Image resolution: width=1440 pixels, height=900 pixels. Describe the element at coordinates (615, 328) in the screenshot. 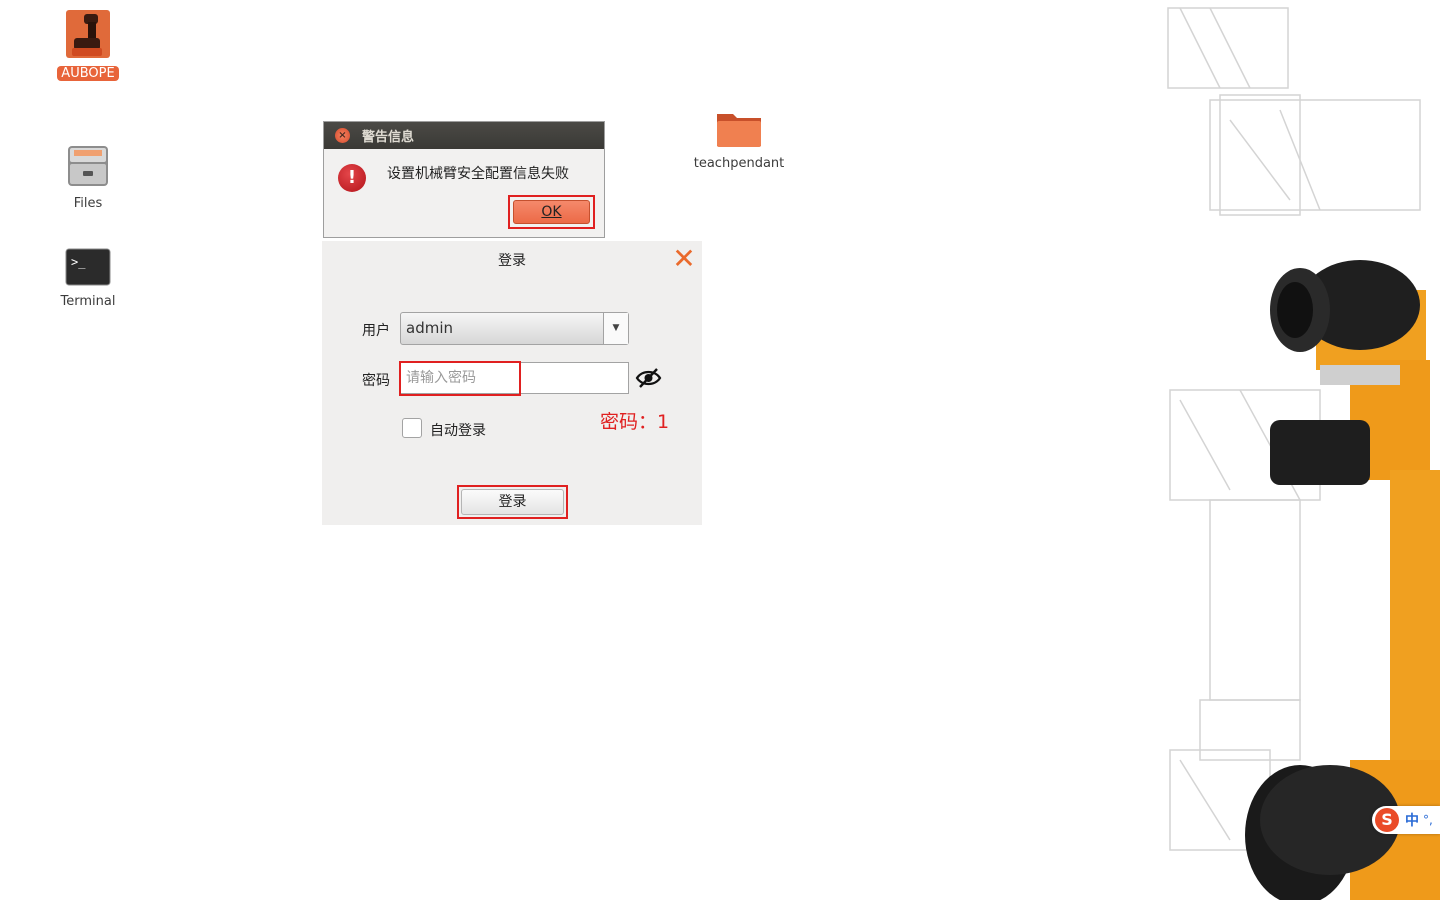

I see `chevron-down-icon: ▼` at that location.